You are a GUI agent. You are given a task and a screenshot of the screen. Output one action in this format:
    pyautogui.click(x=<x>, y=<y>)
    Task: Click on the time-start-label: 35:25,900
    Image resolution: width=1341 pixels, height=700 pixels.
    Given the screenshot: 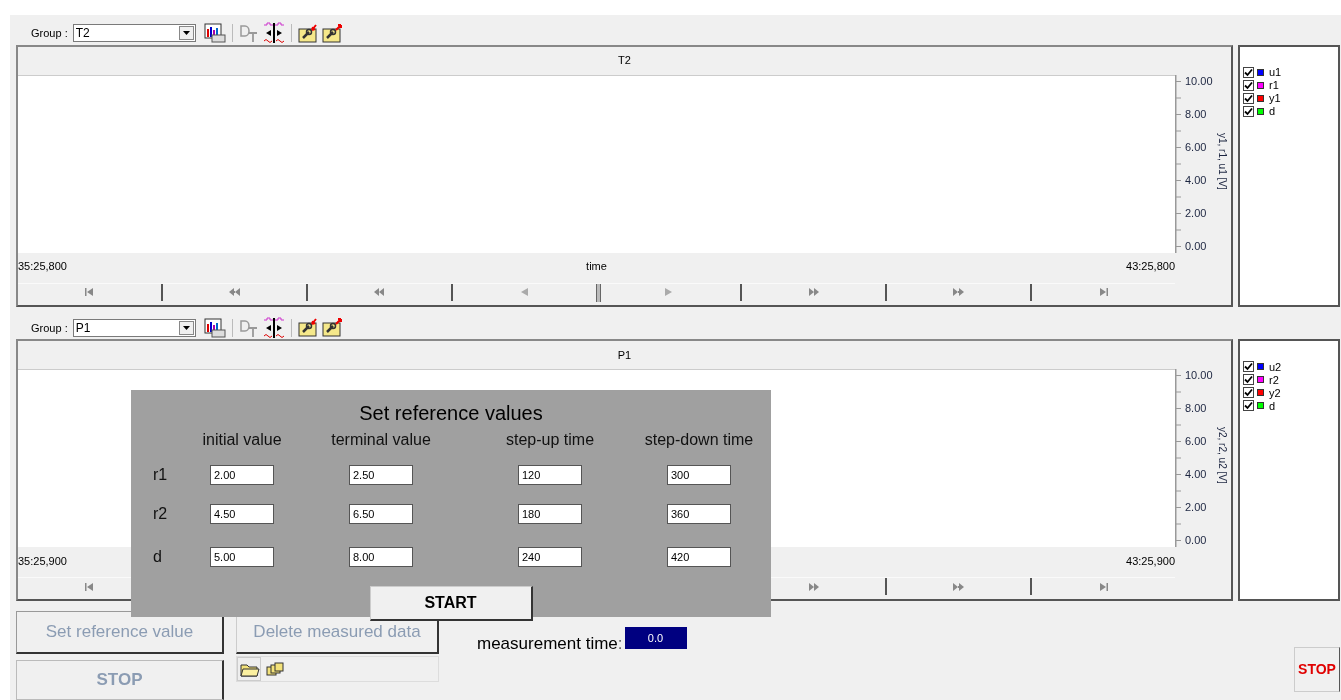 What is the action you would take?
    pyautogui.click(x=42, y=561)
    